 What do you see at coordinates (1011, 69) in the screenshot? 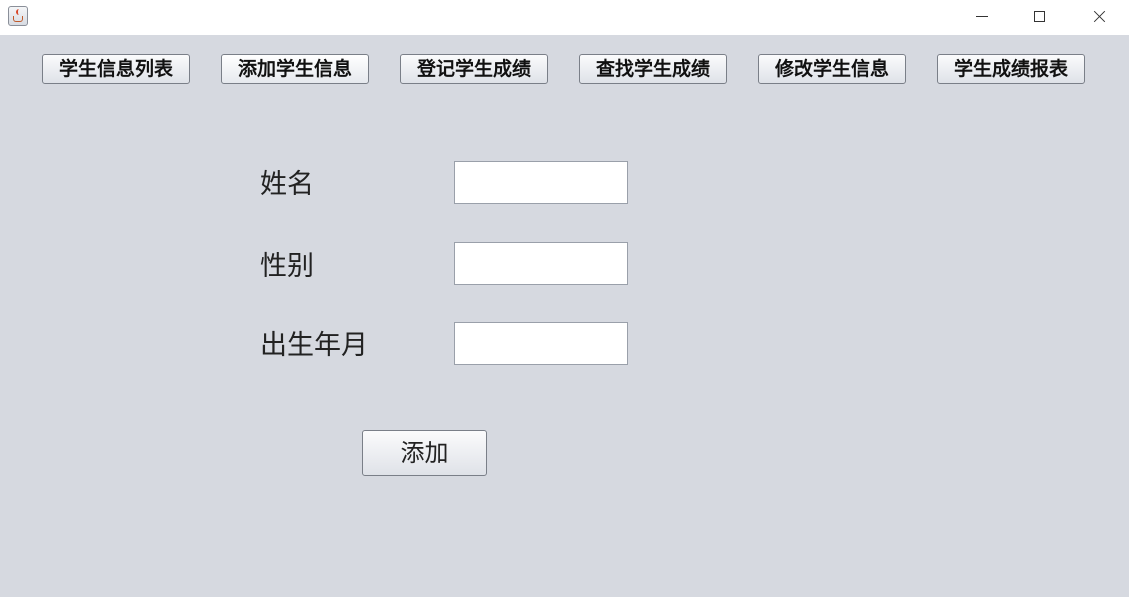
I see `score-report-button: 学生成绩报表` at bounding box center [1011, 69].